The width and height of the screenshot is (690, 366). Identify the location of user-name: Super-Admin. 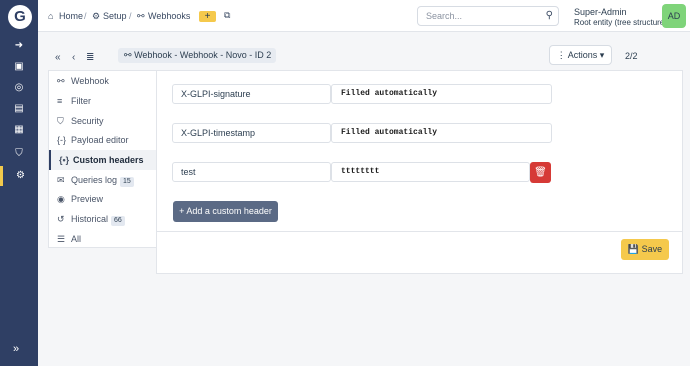
(600, 12).